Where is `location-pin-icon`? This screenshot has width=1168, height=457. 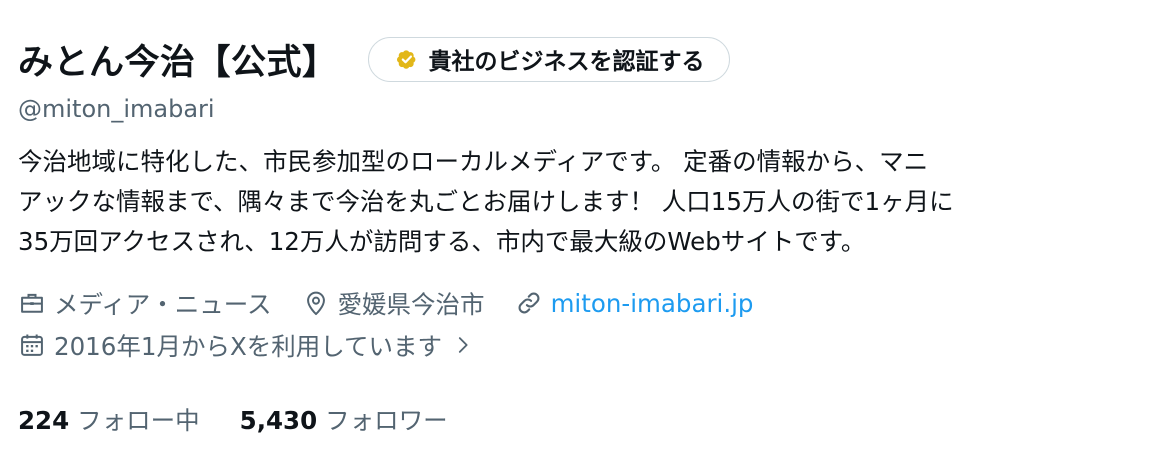
location-pin-icon is located at coordinates (315, 303).